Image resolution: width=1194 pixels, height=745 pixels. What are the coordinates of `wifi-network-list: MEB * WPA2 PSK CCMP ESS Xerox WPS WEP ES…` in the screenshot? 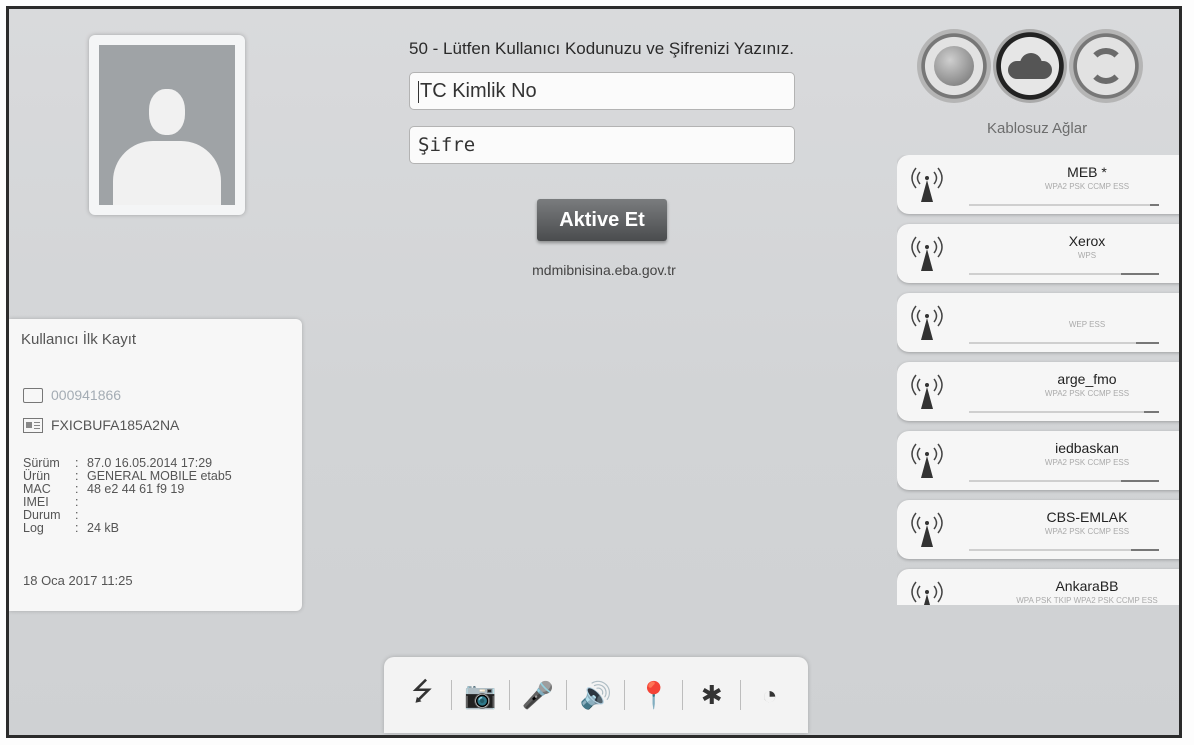 It's located at (1038, 380).